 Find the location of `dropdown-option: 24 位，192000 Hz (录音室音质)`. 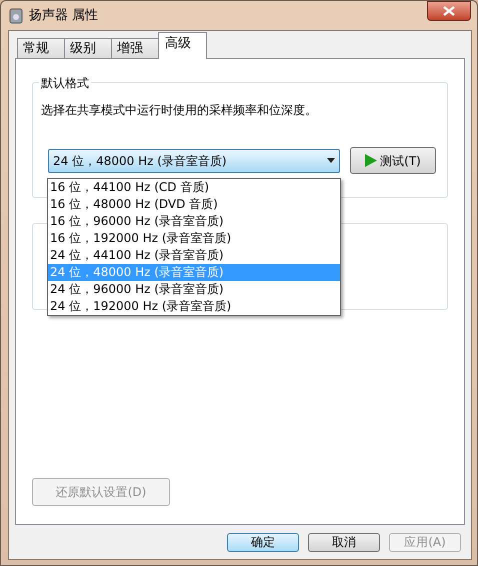

dropdown-option: 24 位，192000 Hz (录音室音质) is located at coordinates (194, 306).